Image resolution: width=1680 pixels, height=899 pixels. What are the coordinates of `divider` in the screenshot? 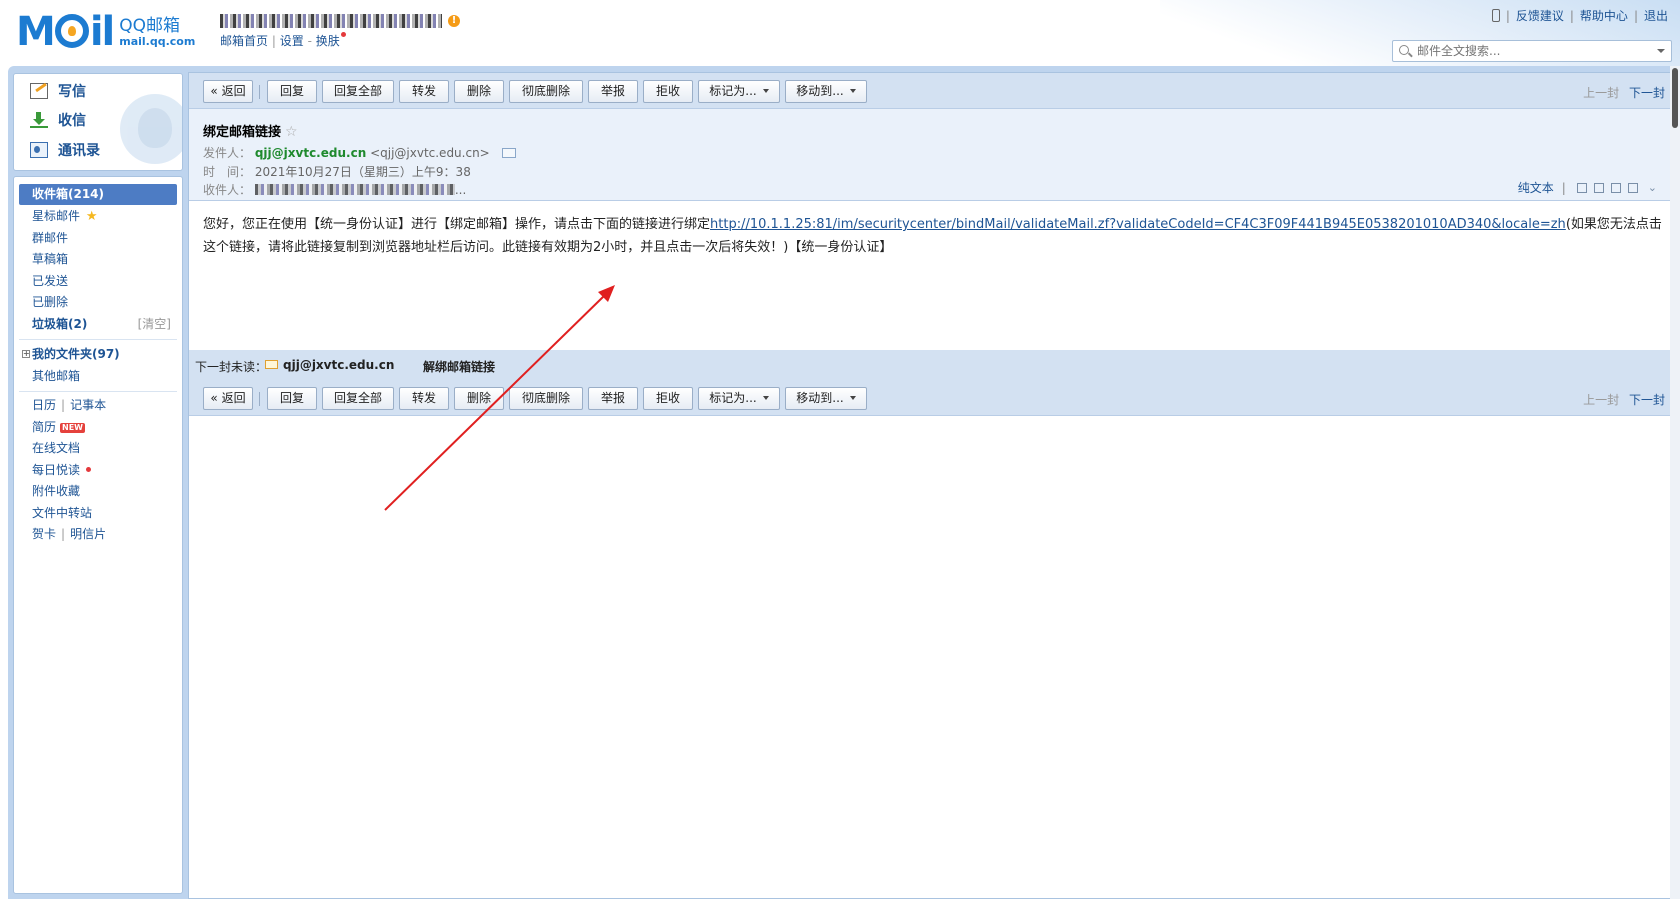 It's located at (98, 391).